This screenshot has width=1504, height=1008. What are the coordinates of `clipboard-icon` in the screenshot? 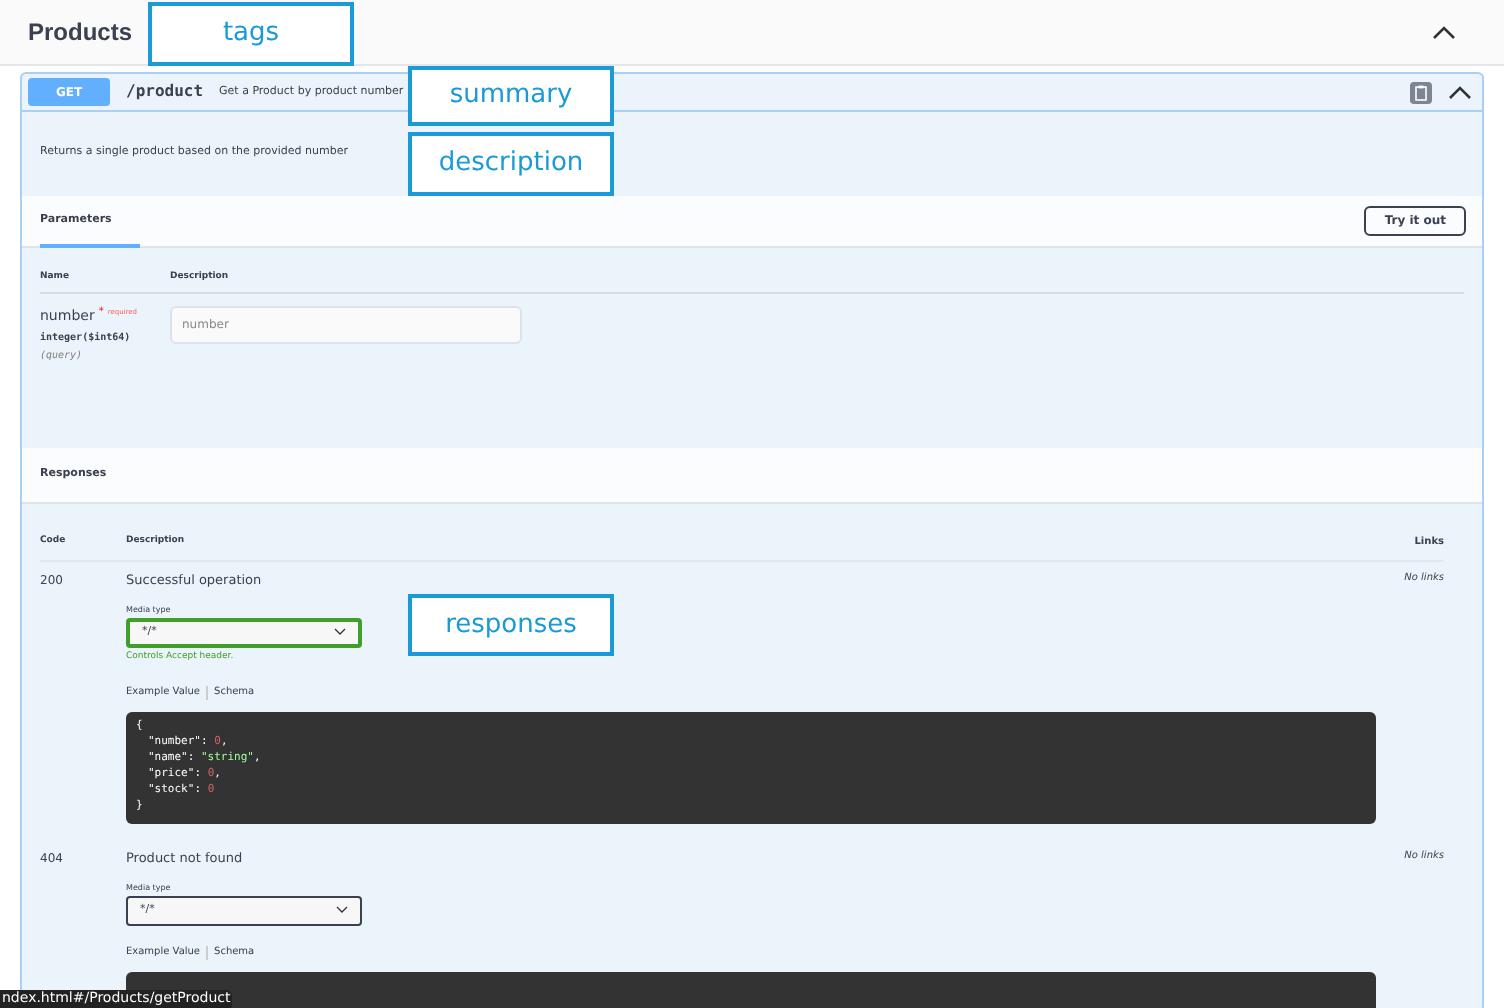 It's located at (1421, 92).